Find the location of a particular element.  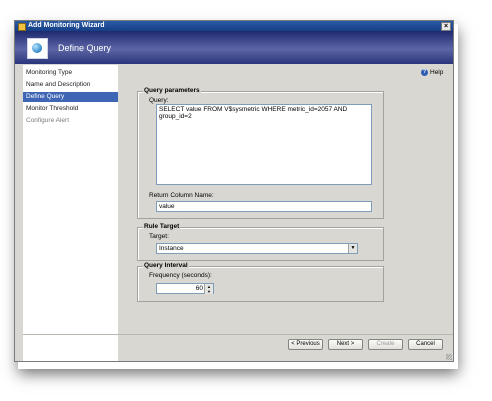

previous-button: < Previous is located at coordinates (305, 344).